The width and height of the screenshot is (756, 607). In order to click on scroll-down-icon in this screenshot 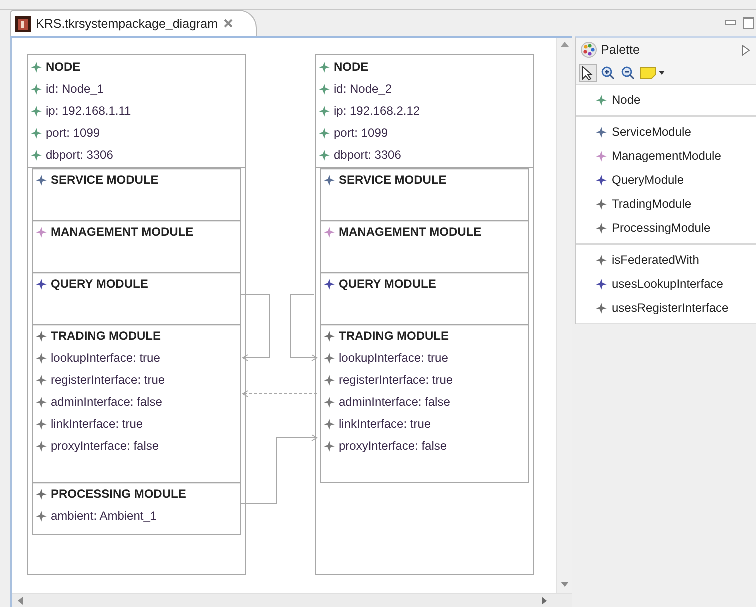, I will do `click(564, 584)`.